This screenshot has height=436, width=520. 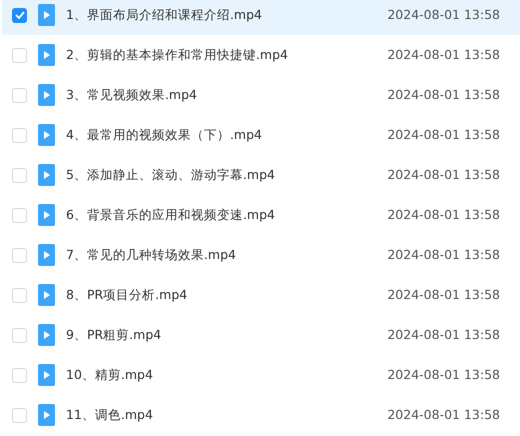 What do you see at coordinates (110, 415) in the screenshot?
I see `file-name: 11、调色.mp4` at bounding box center [110, 415].